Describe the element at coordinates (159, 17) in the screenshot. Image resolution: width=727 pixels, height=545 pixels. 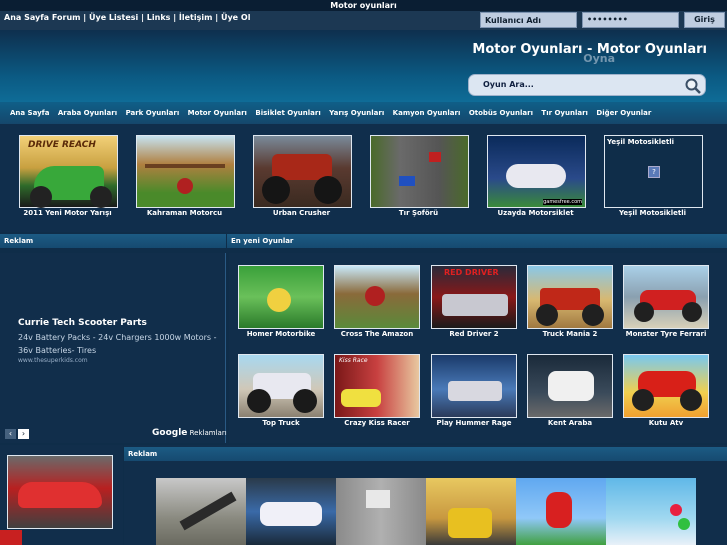
I see `toplink-links: Links` at that location.